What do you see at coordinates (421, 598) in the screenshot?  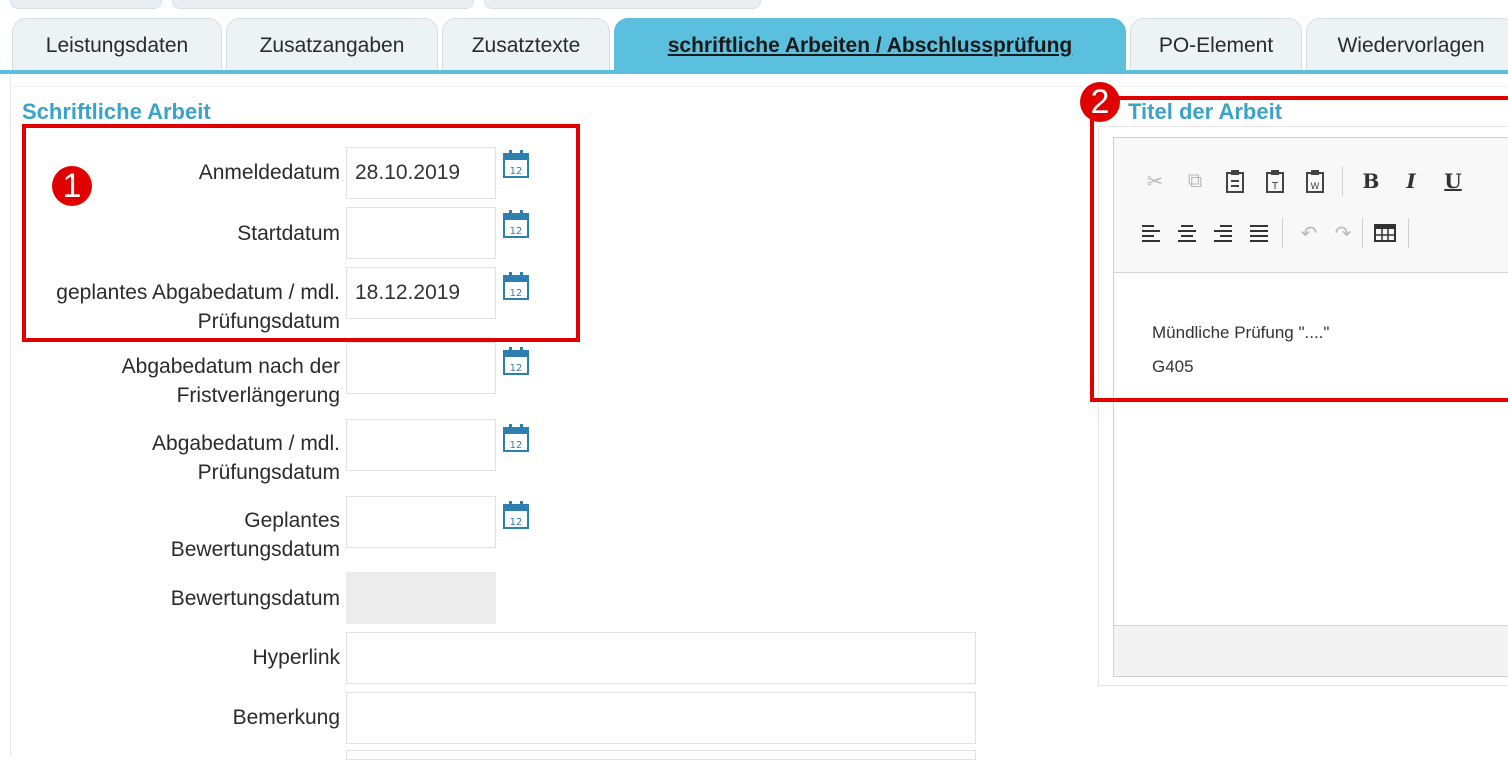 I see `bewertungsdatum-input` at bounding box center [421, 598].